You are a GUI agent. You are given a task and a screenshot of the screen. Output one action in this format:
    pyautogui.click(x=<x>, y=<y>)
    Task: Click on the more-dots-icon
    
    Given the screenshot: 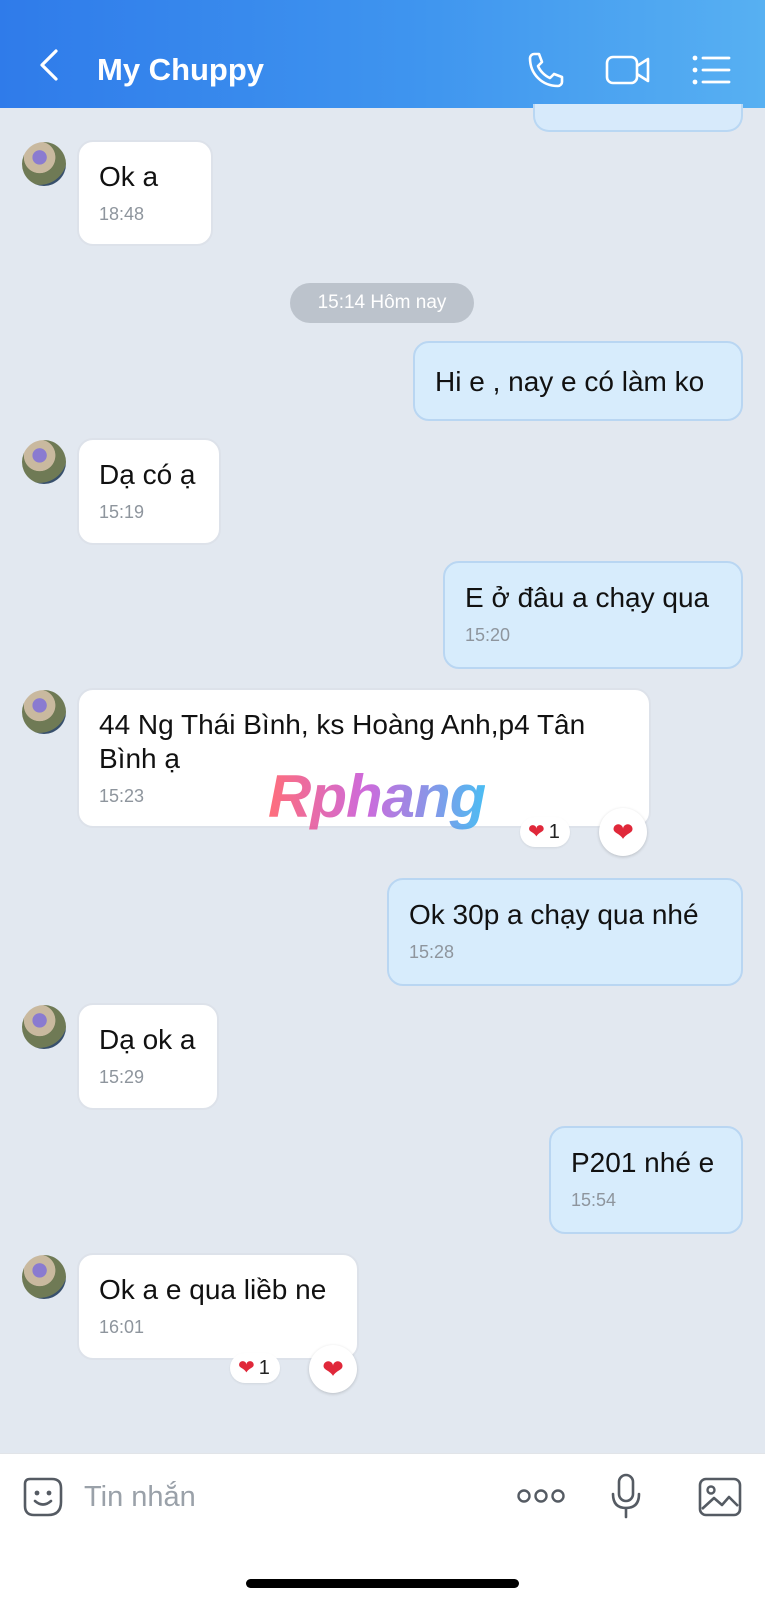 What is the action you would take?
    pyautogui.click(x=541, y=1496)
    